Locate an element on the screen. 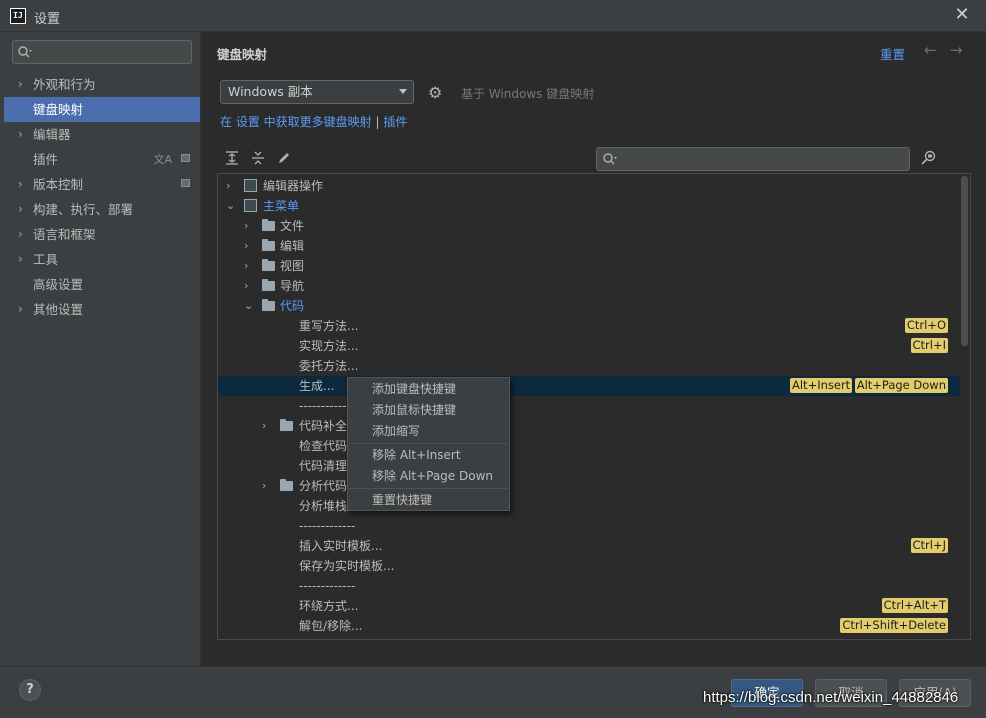 The height and width of the screenshot is (718, 986). tree-row: 检查代码 is located at coordinates (589, 446).